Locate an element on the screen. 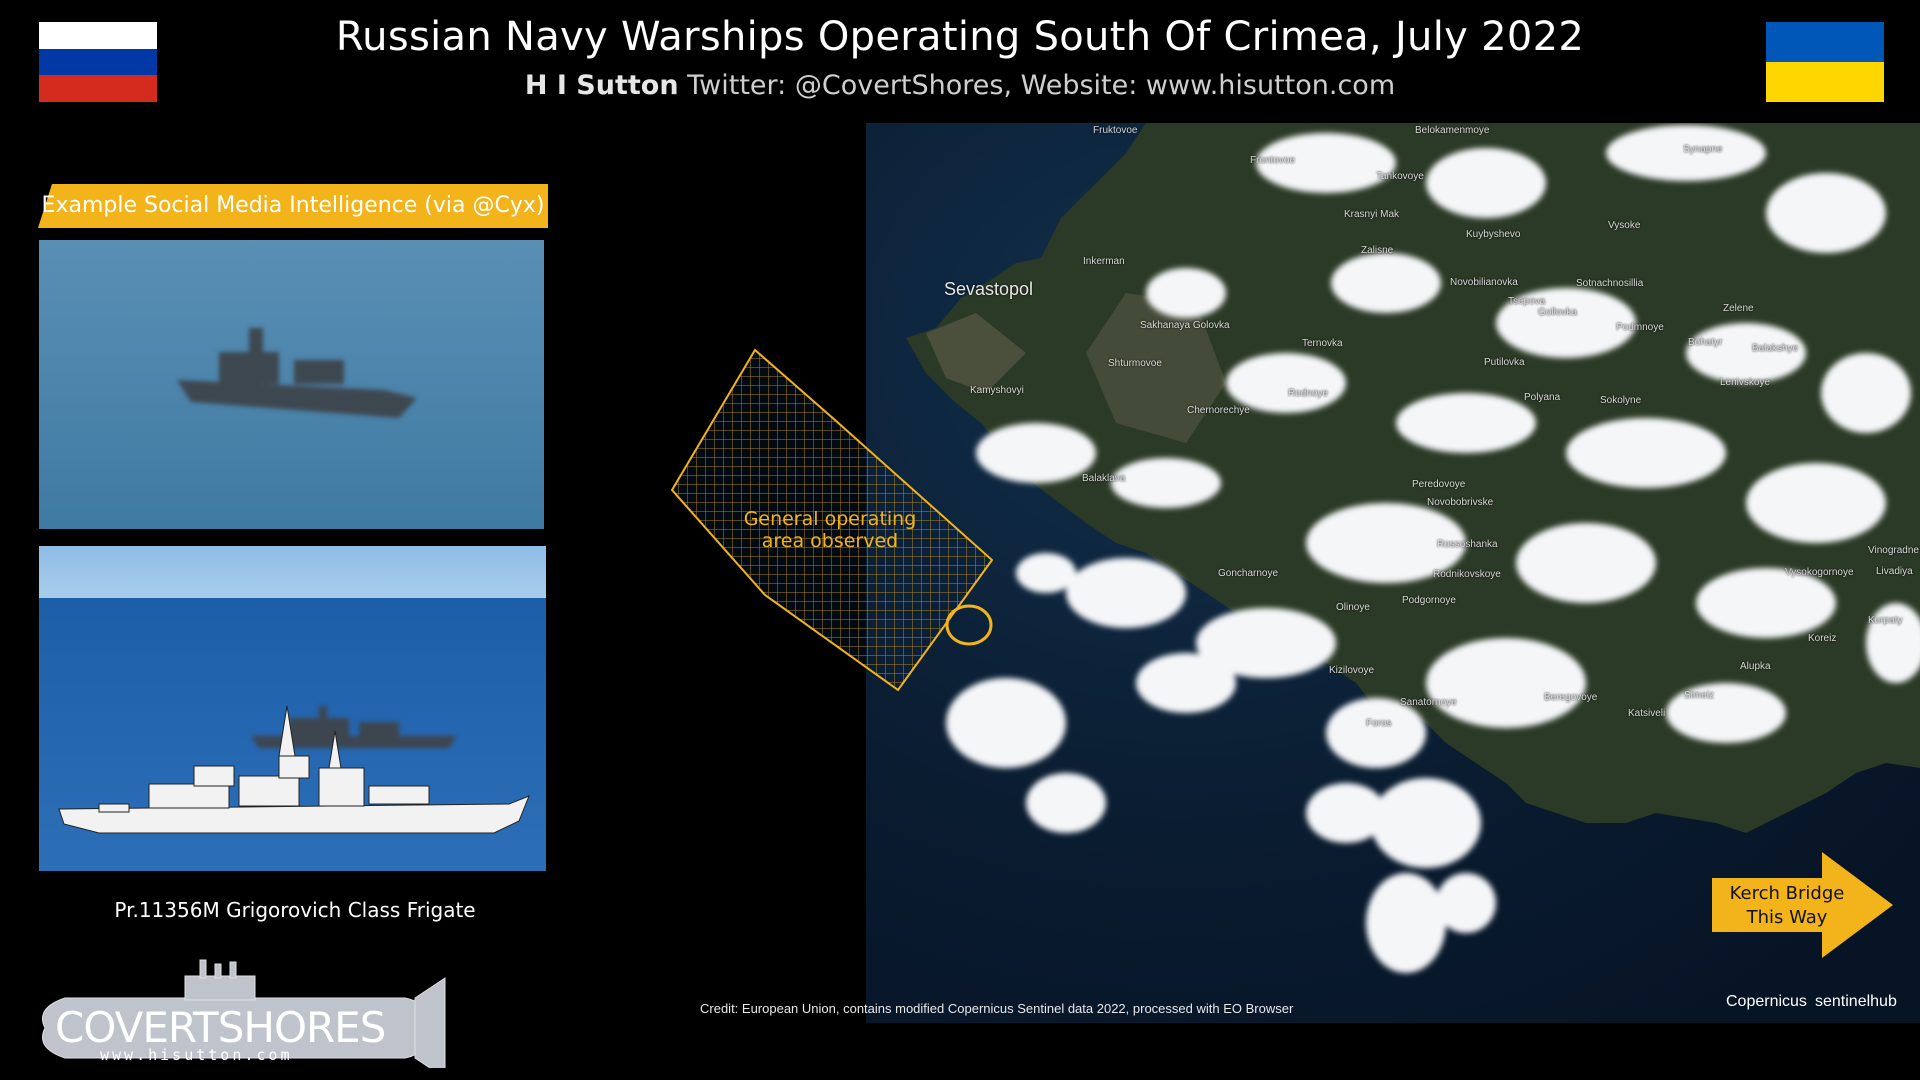  town-label: Peredovoye is located at coordinates (1439, 484).